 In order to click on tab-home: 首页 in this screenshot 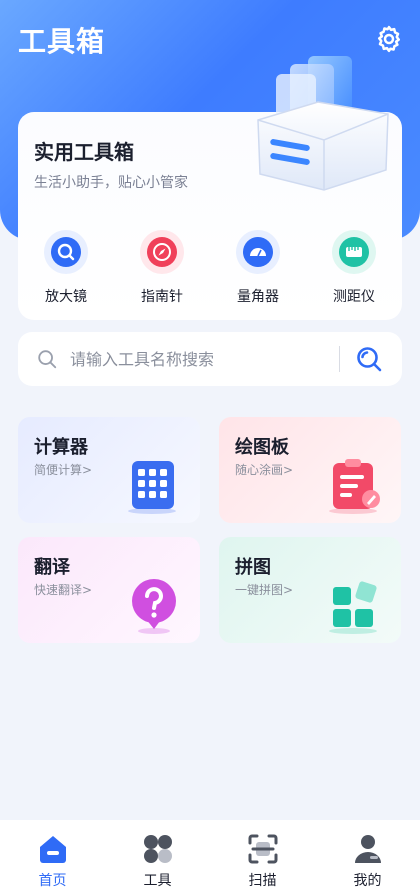, I will do `click(53, 857)`.